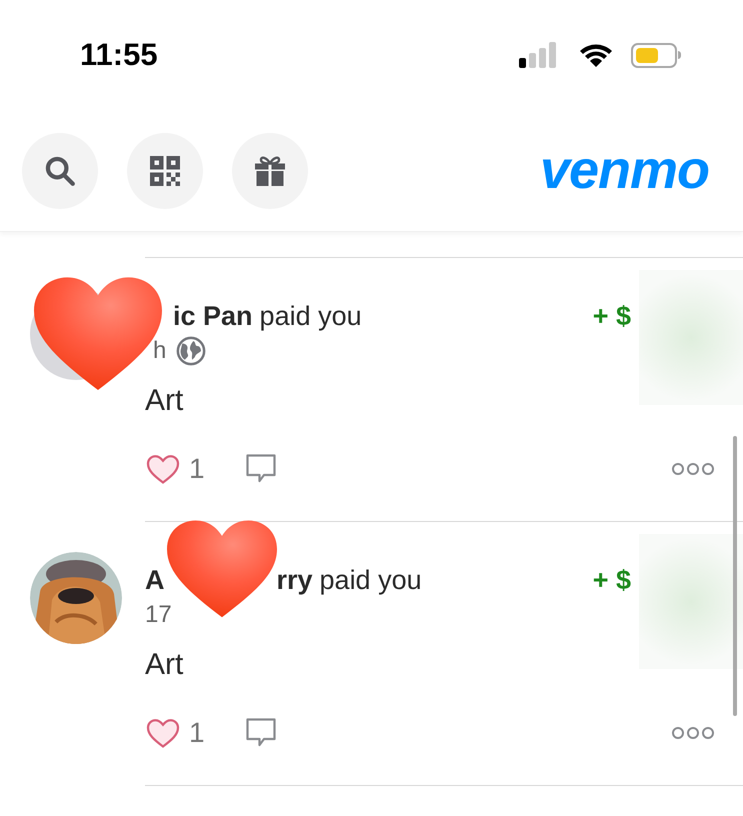 The image size is (743, 816). Describe the element at coordinates (656, 55) in the screenshot. I see `battery-icon` at that location.